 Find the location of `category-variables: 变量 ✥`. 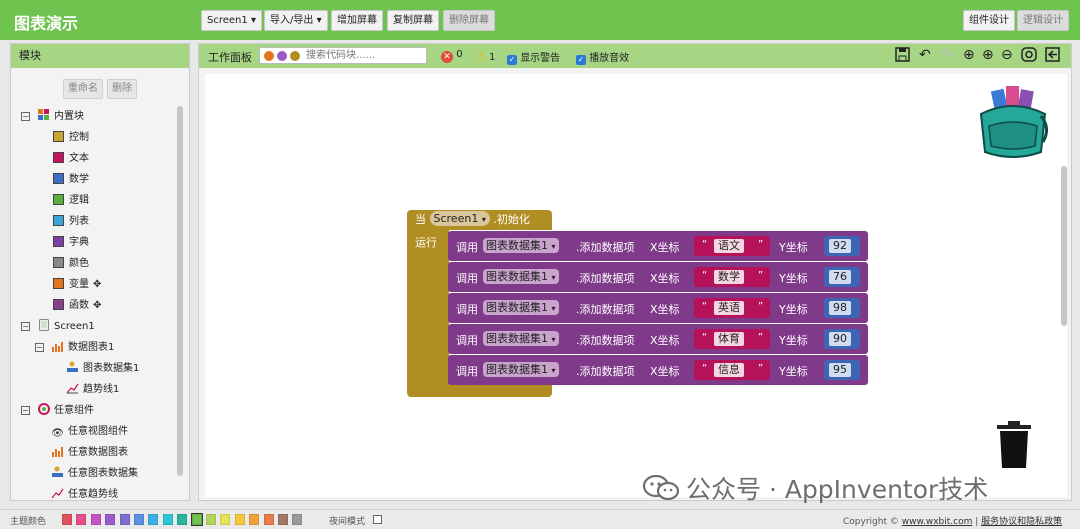

category-variables: 变量 ✥ is located at coordinates (77, 285).